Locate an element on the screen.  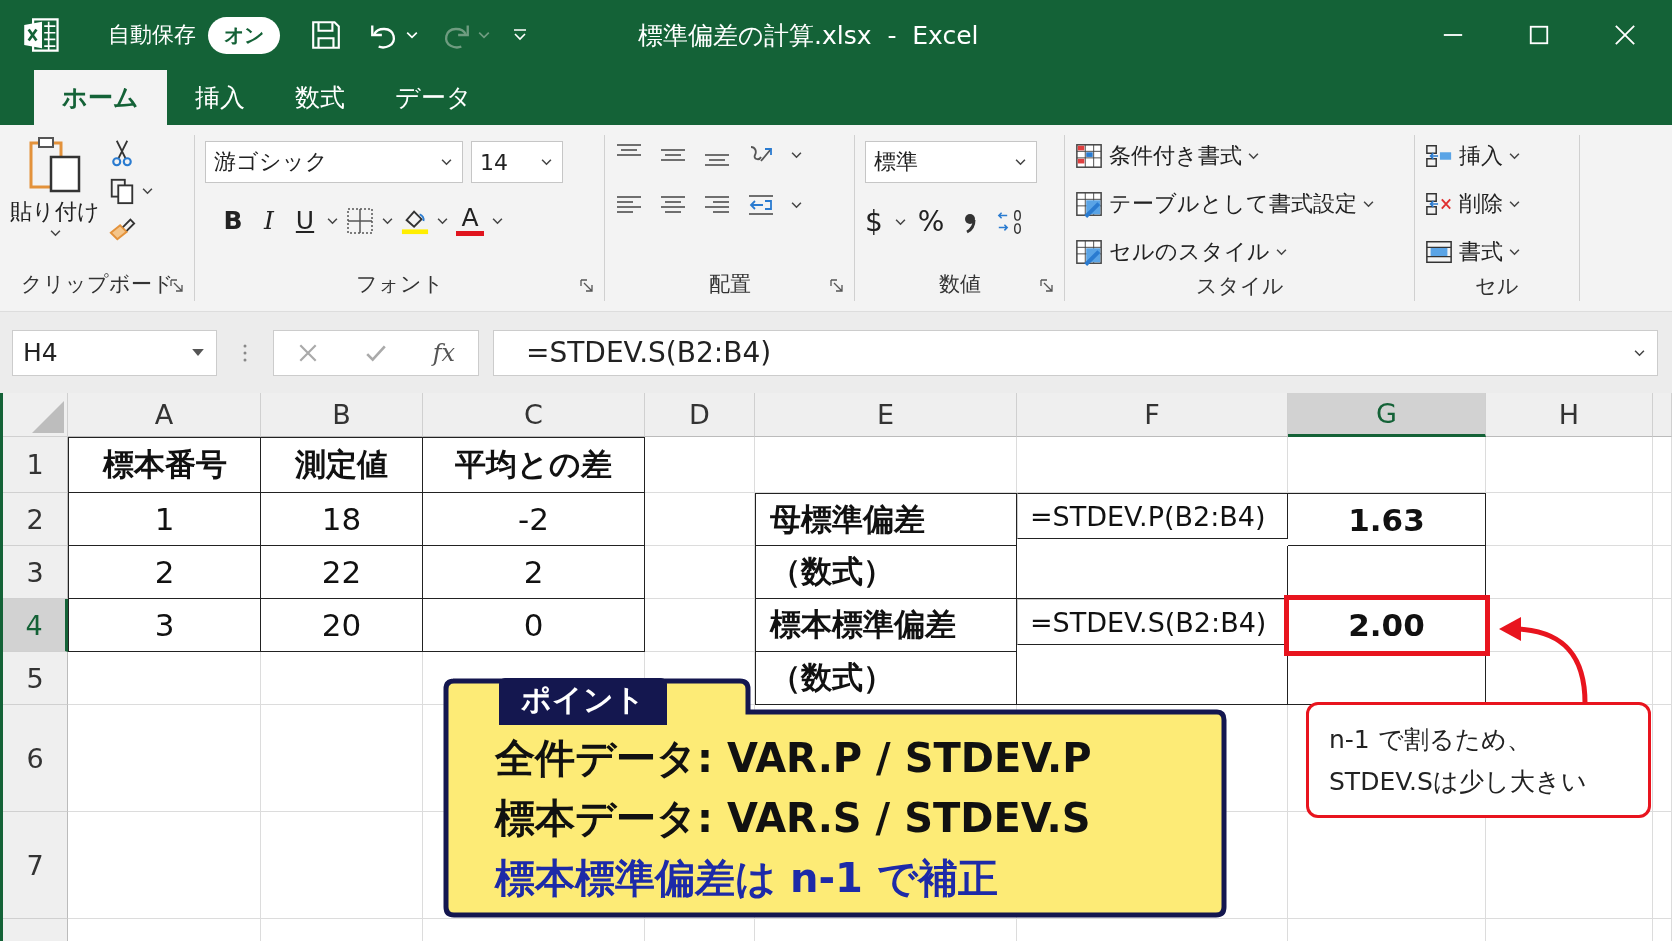
row-header: 2 is located at coordinates (35, 519).